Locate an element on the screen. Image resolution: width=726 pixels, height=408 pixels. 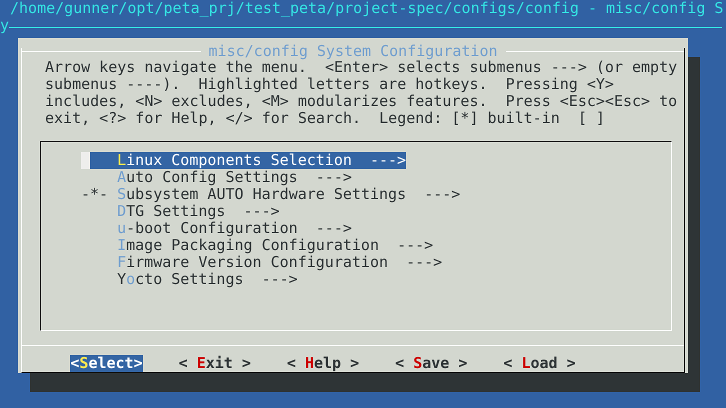
dialog-button: < Save > is located at coordinates (431, 363).